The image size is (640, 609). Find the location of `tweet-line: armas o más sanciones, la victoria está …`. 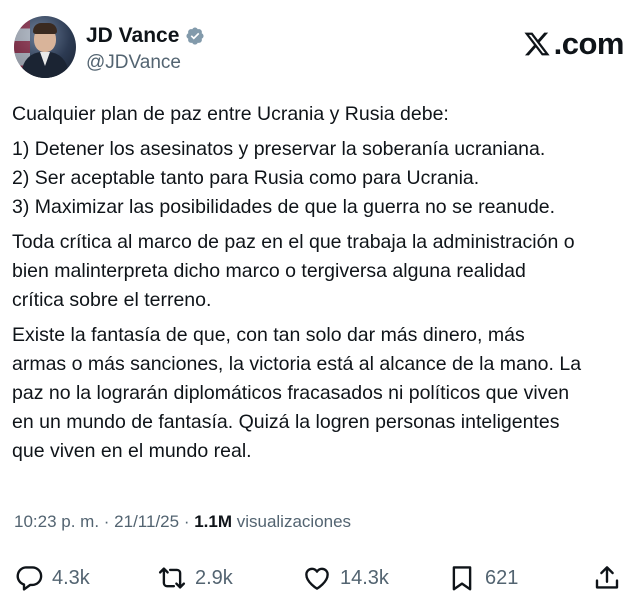

tweet-line: armas o más sanciones, la victoria está … is located at coordinates (297, 364).